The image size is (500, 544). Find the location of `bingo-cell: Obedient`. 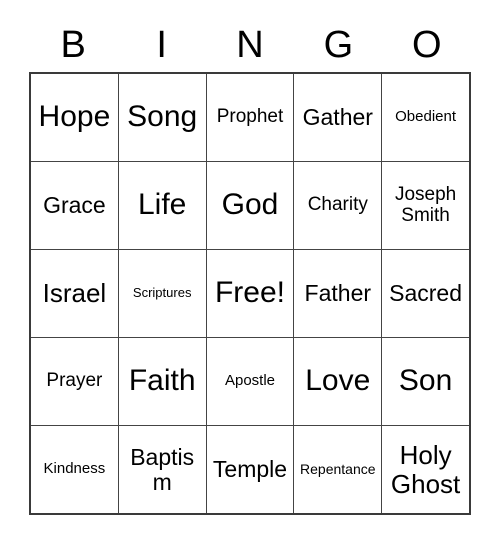

bingo-cell: Obedient is located at coordinates (425, 117).